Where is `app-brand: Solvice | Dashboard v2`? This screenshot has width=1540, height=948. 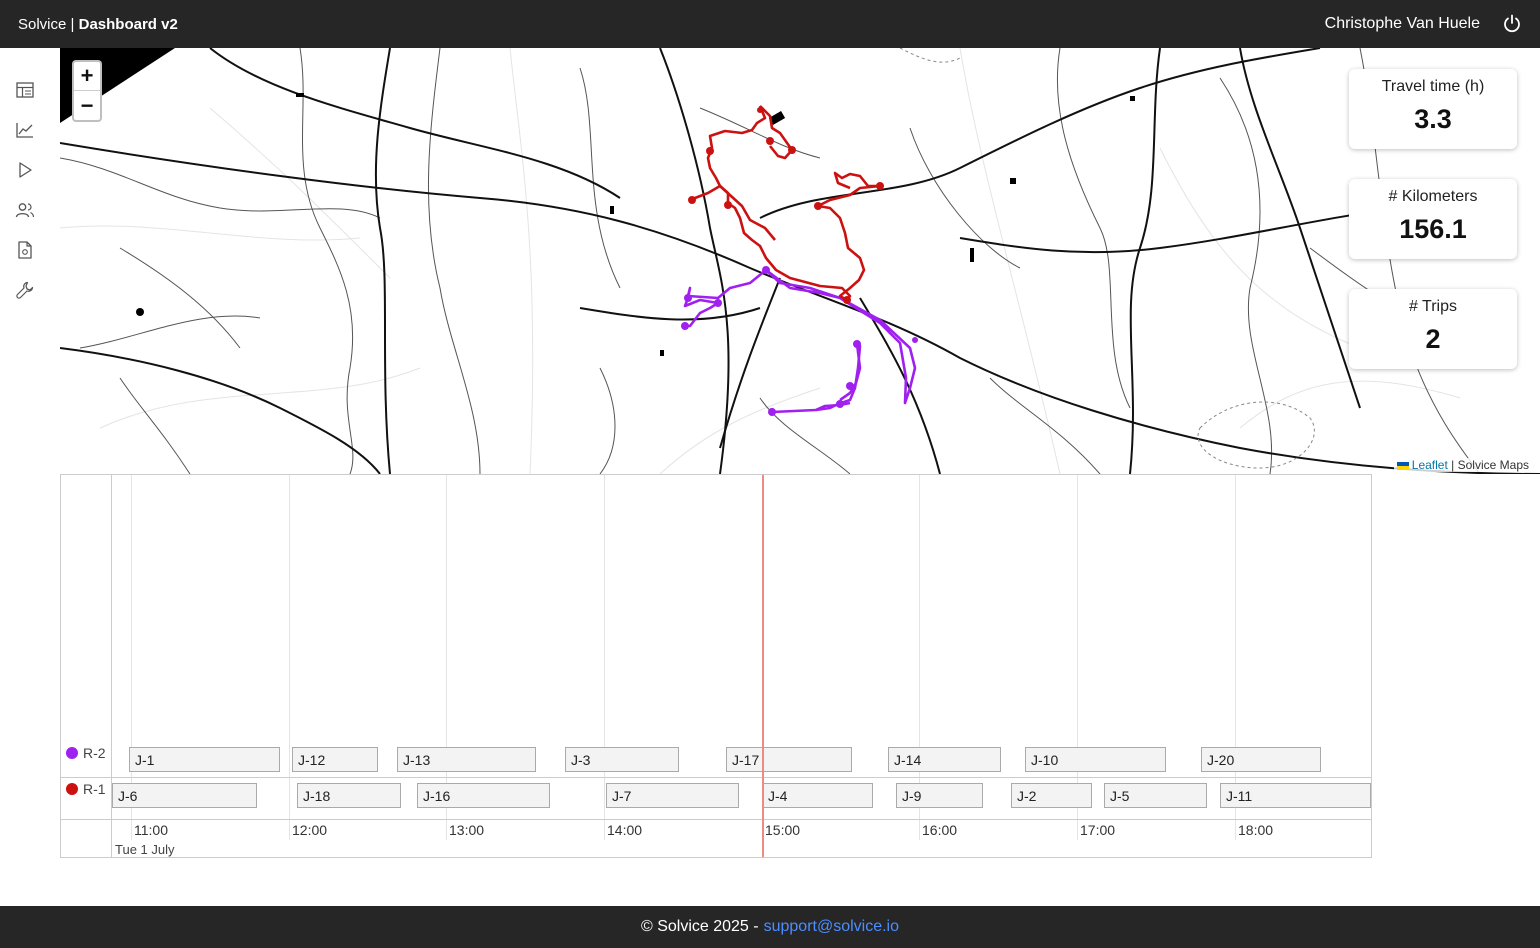 app-brand: Solvice | Dashboard v2 is located at coordinates (98, 24).